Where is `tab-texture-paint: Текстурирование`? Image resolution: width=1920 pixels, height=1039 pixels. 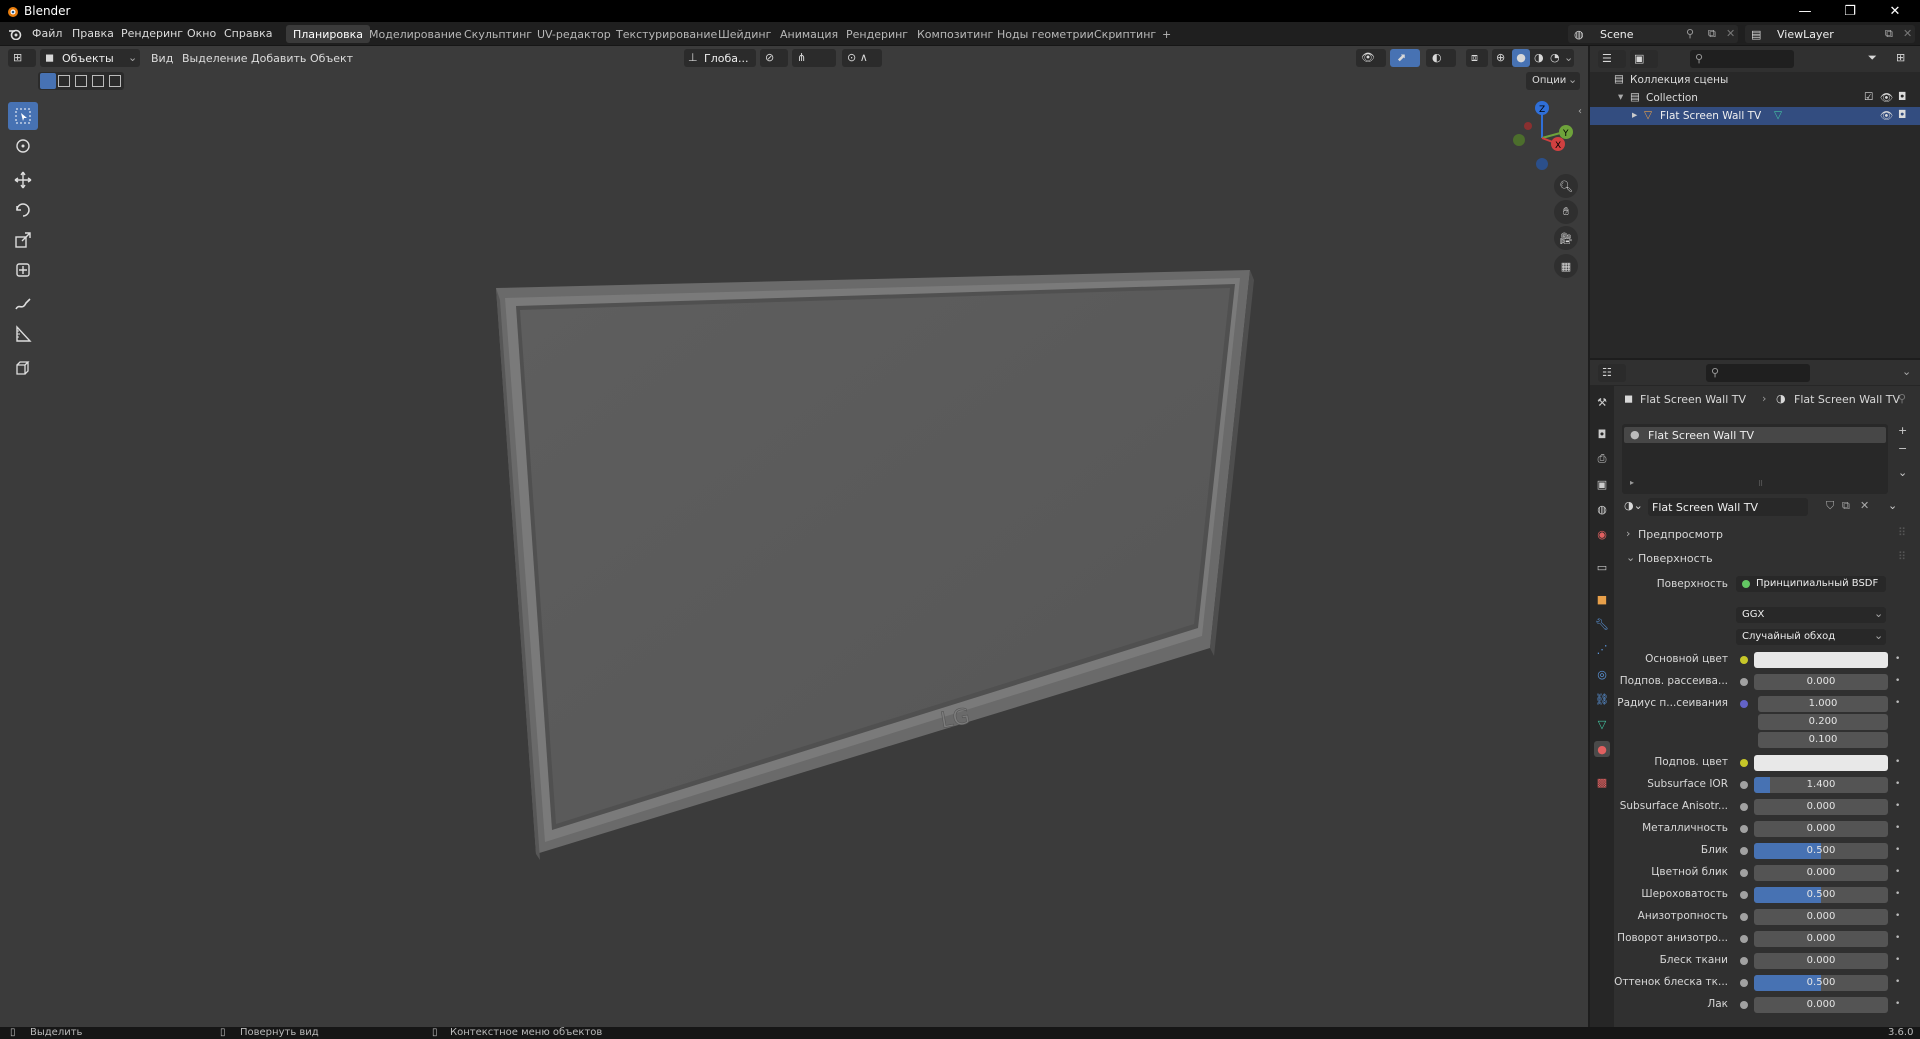 tab-texture-paint: Текстурирование is located at coordinates (666, 34).